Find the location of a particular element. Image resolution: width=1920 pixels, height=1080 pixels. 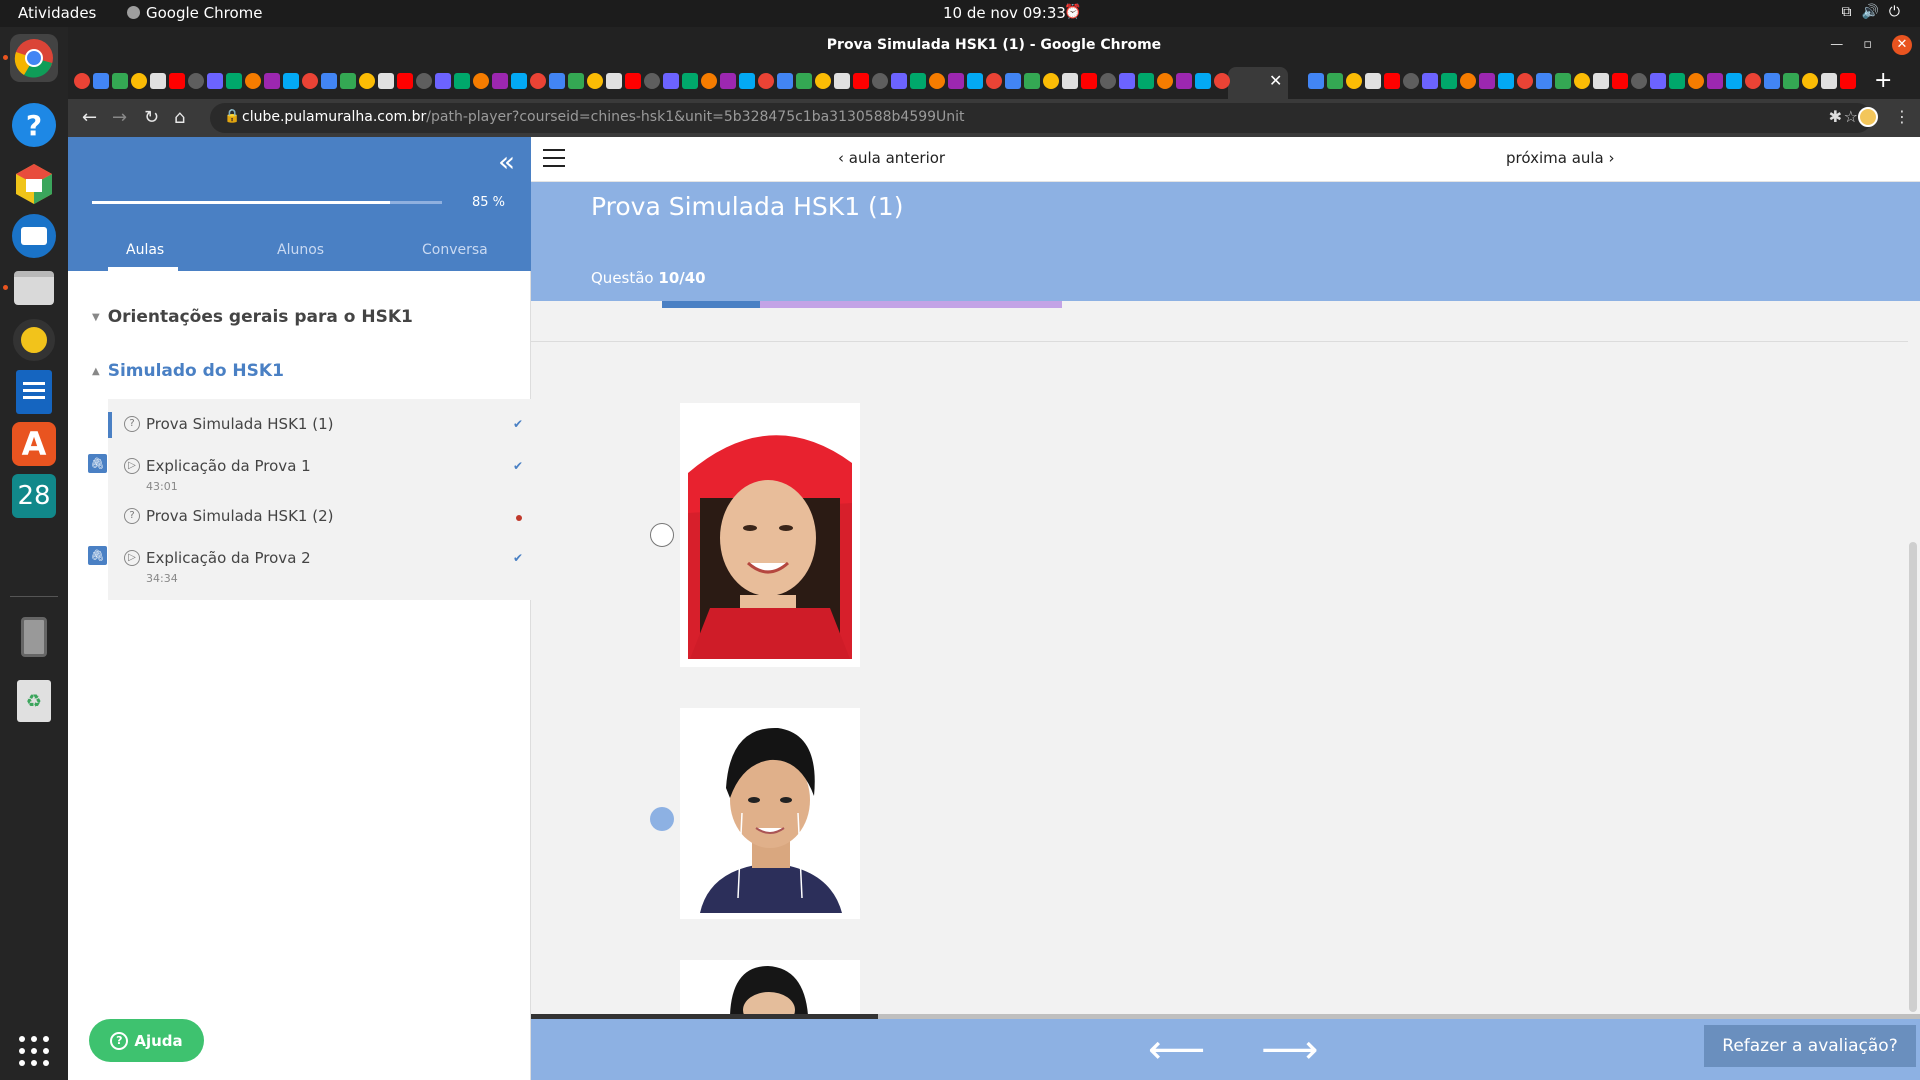

system-menu: ⧉🔊⏻ is located at coordinates (1875, 12).